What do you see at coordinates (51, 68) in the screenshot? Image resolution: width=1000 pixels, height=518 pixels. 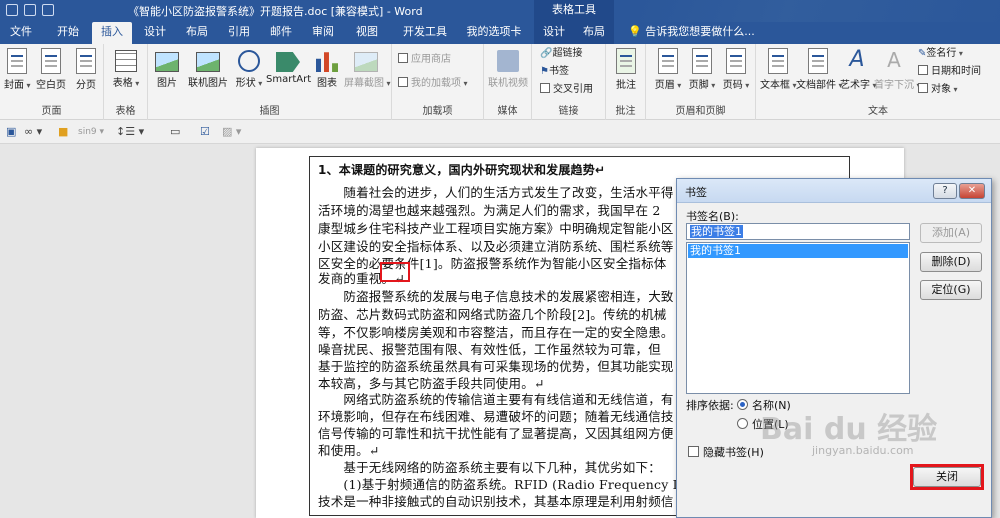 I see `blank-page-button: 空白页` at bounding box center [51, 68].